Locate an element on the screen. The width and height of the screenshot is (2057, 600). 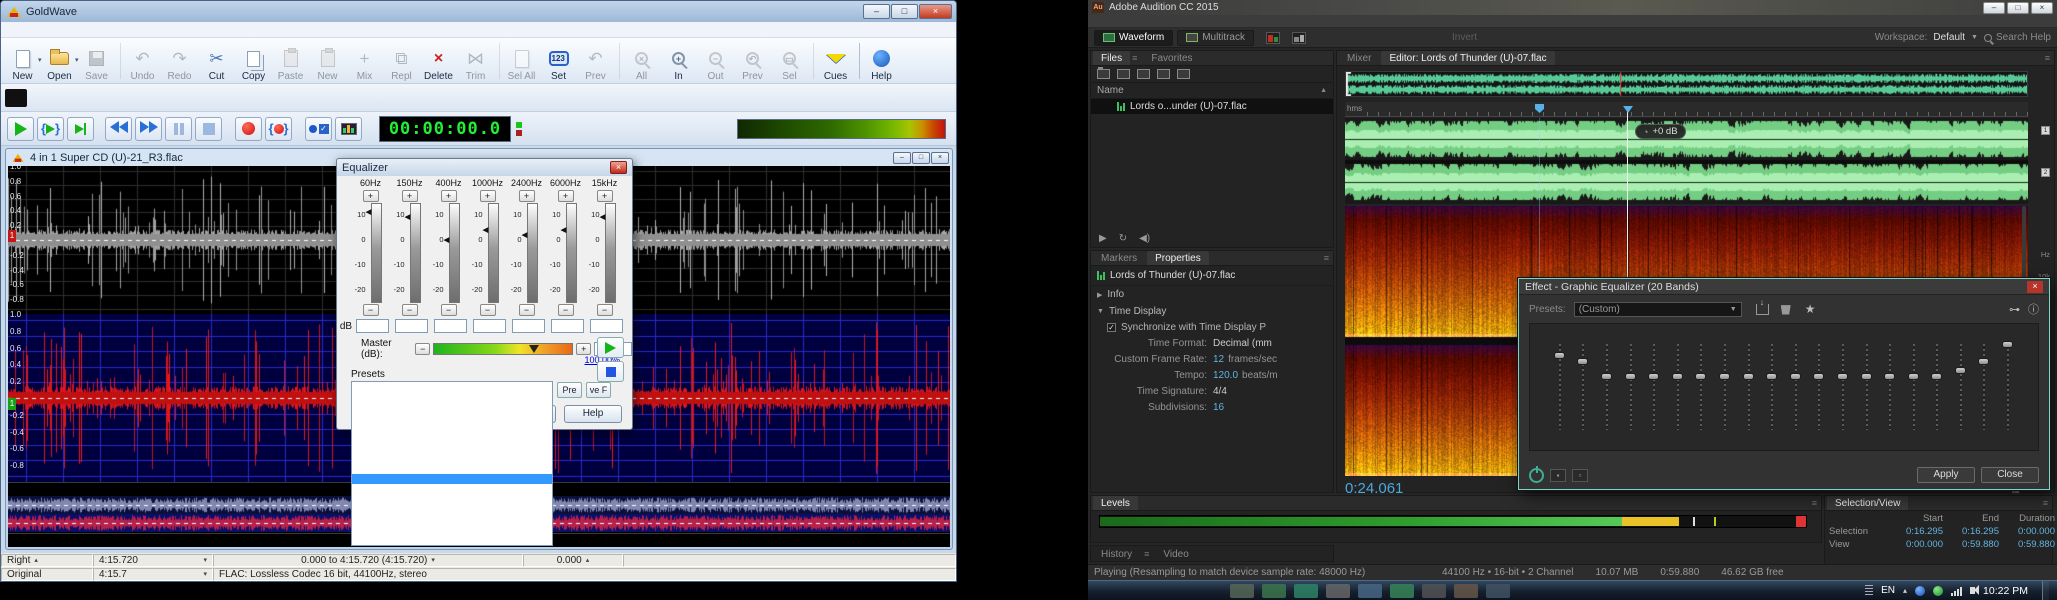
toolbar-button: ↷ Redo is located at coordinates (179, 61).